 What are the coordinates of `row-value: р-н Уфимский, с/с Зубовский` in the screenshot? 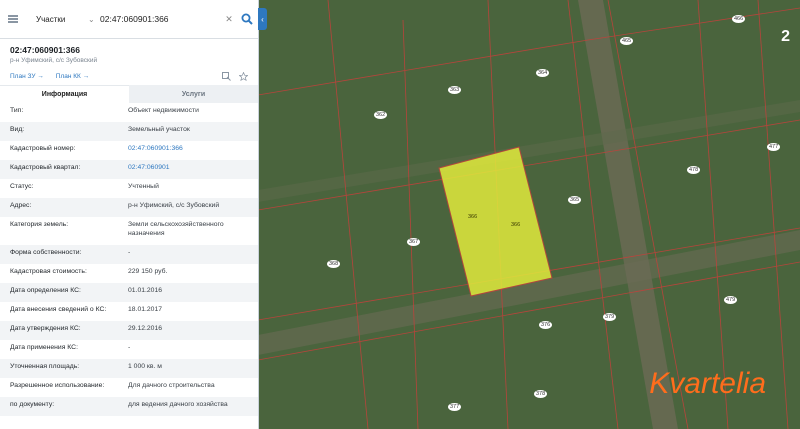 It's located at (174, 205).